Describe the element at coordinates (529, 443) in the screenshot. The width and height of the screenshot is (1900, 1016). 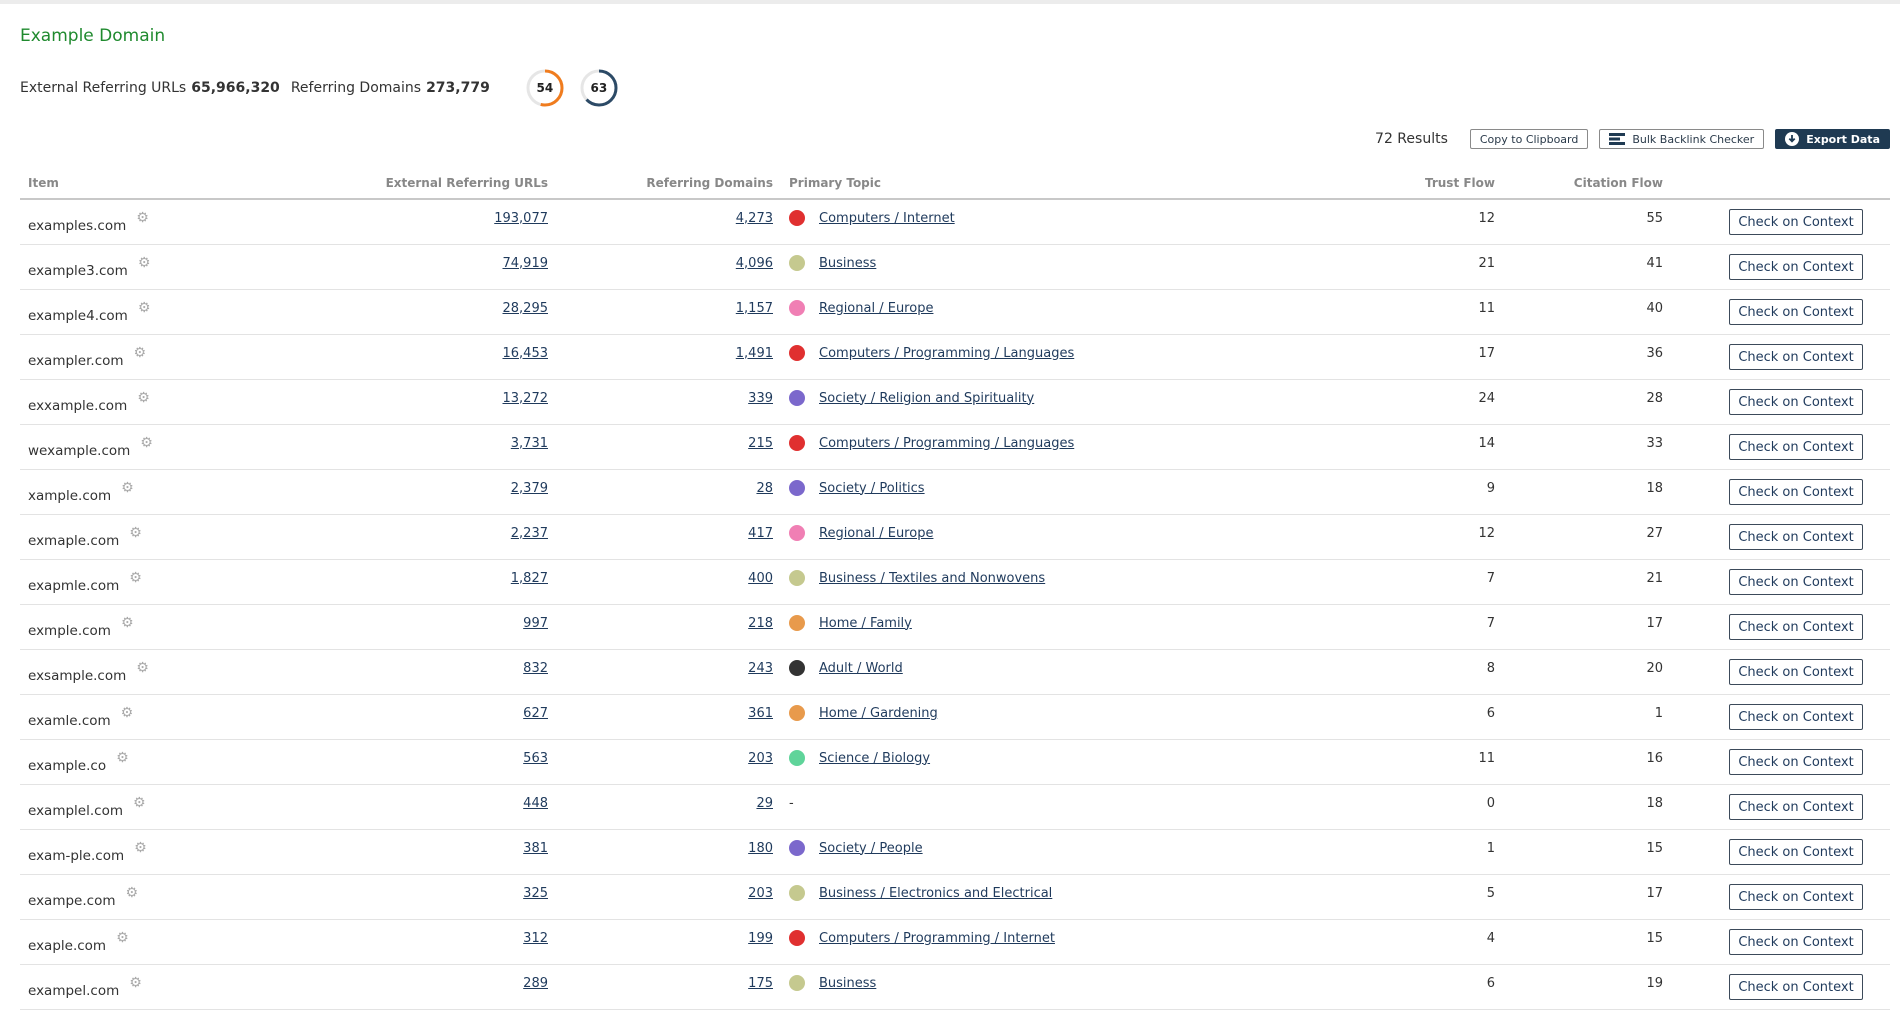
I see `ext-urls-link: 3,731` at that location.